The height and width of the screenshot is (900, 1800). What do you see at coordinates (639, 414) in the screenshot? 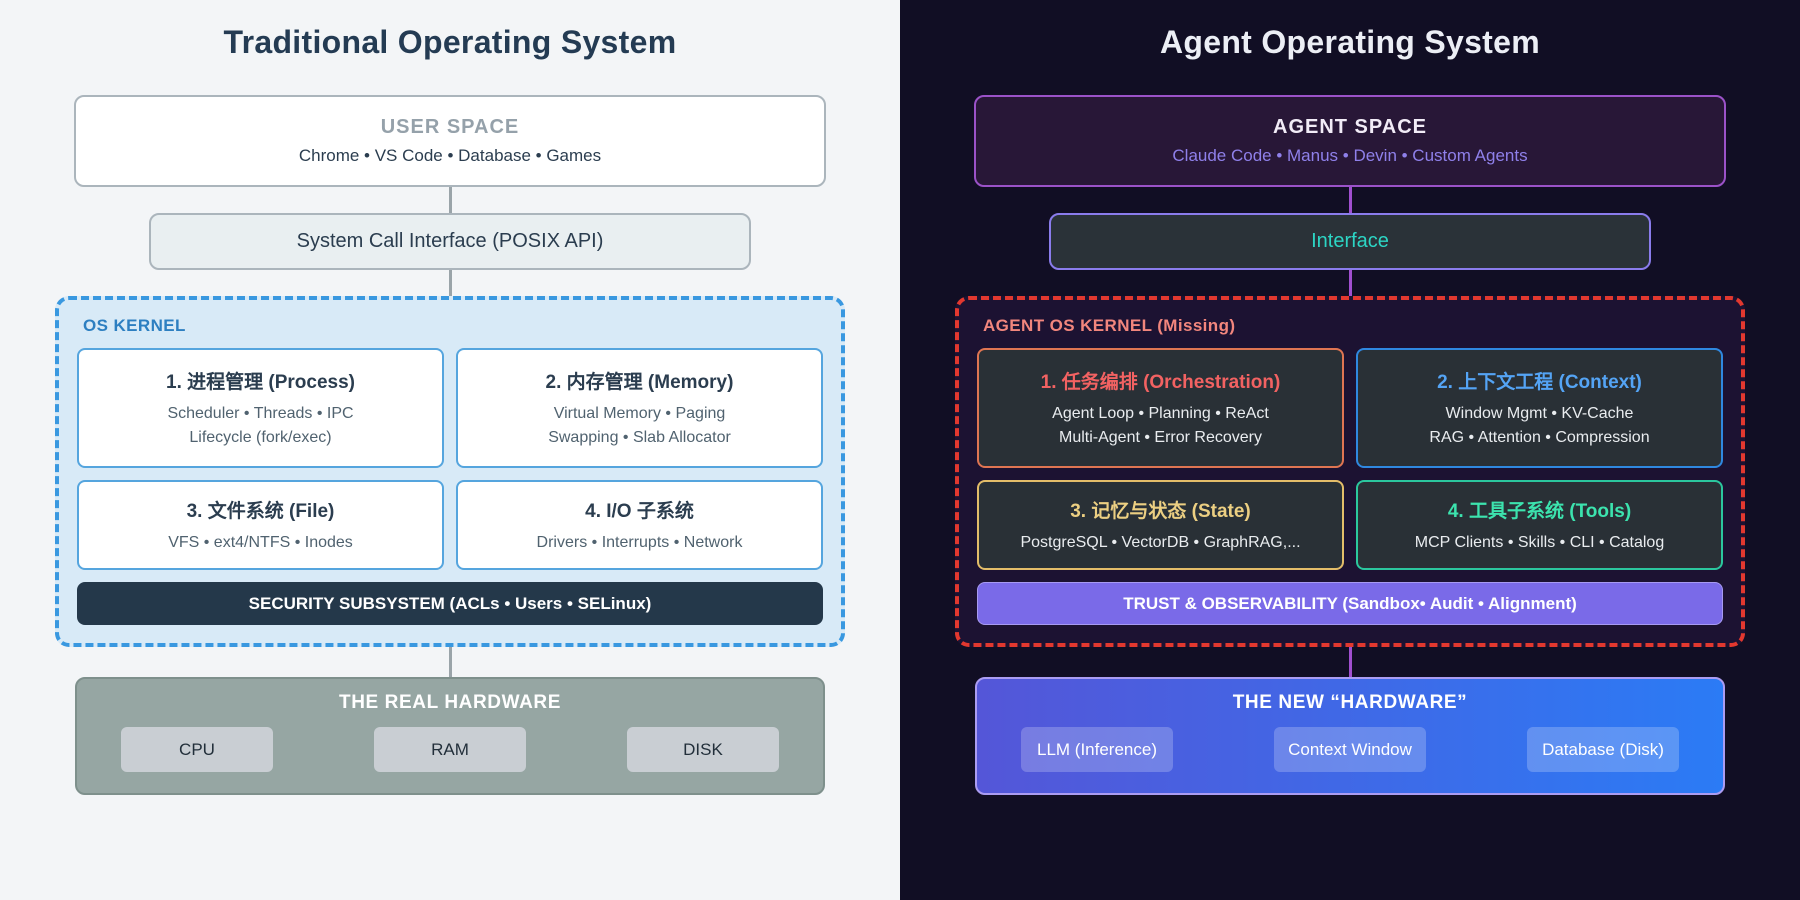
I see `kernel-card-line: Virtual Memory • Paging` at bounding box center [639, 414].